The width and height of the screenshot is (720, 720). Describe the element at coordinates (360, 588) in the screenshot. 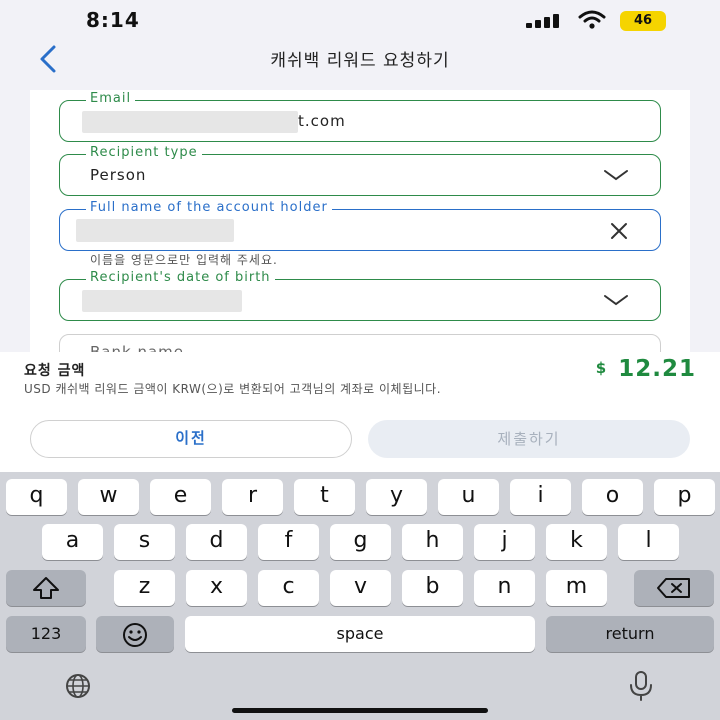

I see `key-v: v` at that location.